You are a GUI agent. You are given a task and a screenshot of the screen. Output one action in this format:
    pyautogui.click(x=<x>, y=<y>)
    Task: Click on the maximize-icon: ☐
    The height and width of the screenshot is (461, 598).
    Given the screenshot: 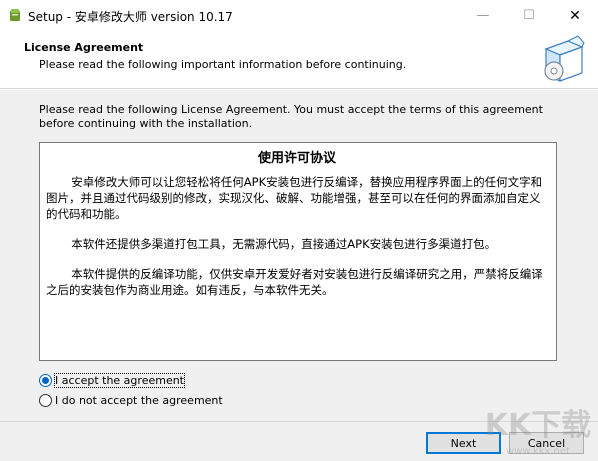 What is the action you would take?
    pyautogui.click(x=529, y=15)
    